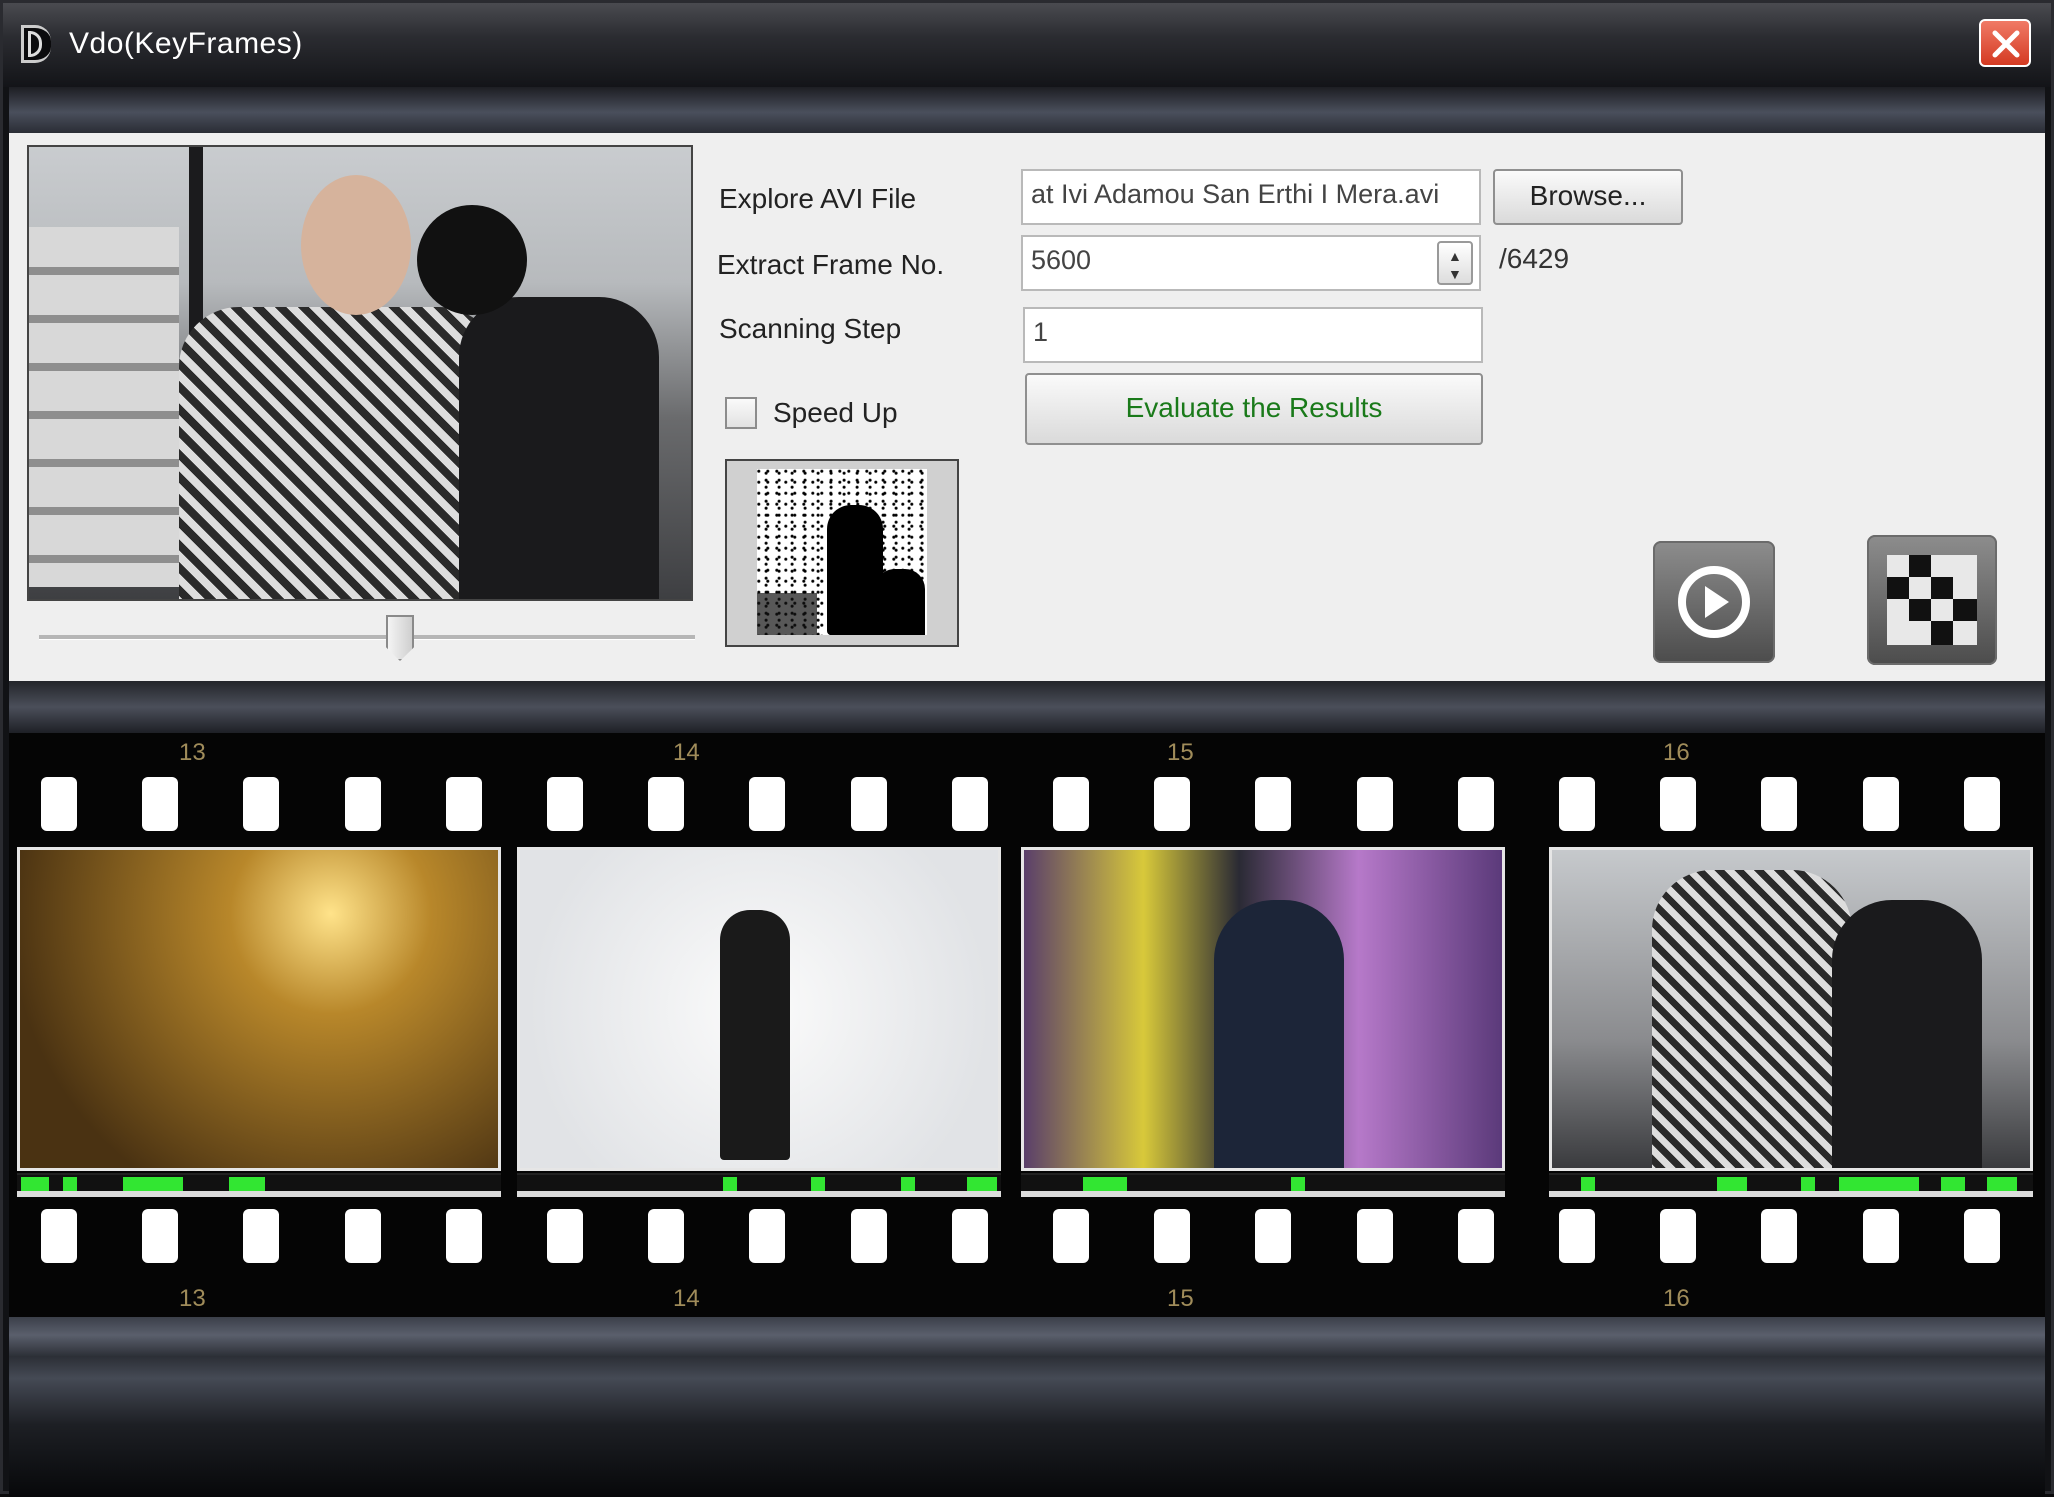 This screenshot has height=1497, width=2054. Describe the element at coordinates (1027, 45) in the screenshot. I see `title-bar: Vdo(KeyFrames)` at that location.